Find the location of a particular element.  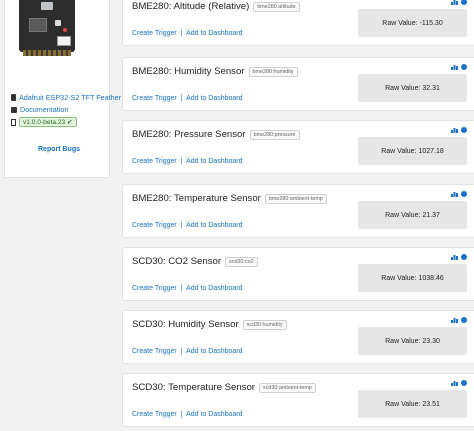

feed-key-badge: scd30:ambient-temp is located at coordinates (287, 387).